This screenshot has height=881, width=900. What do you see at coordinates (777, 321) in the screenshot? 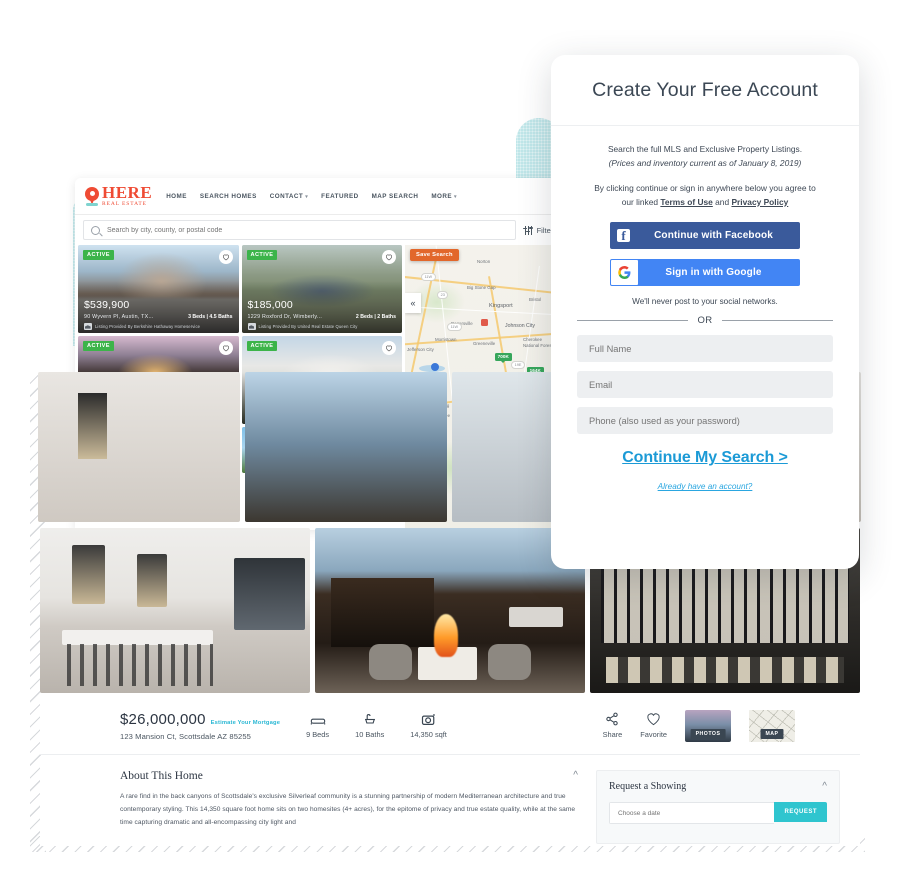
I see `divider-line-right` at bounding box center [777, 321].